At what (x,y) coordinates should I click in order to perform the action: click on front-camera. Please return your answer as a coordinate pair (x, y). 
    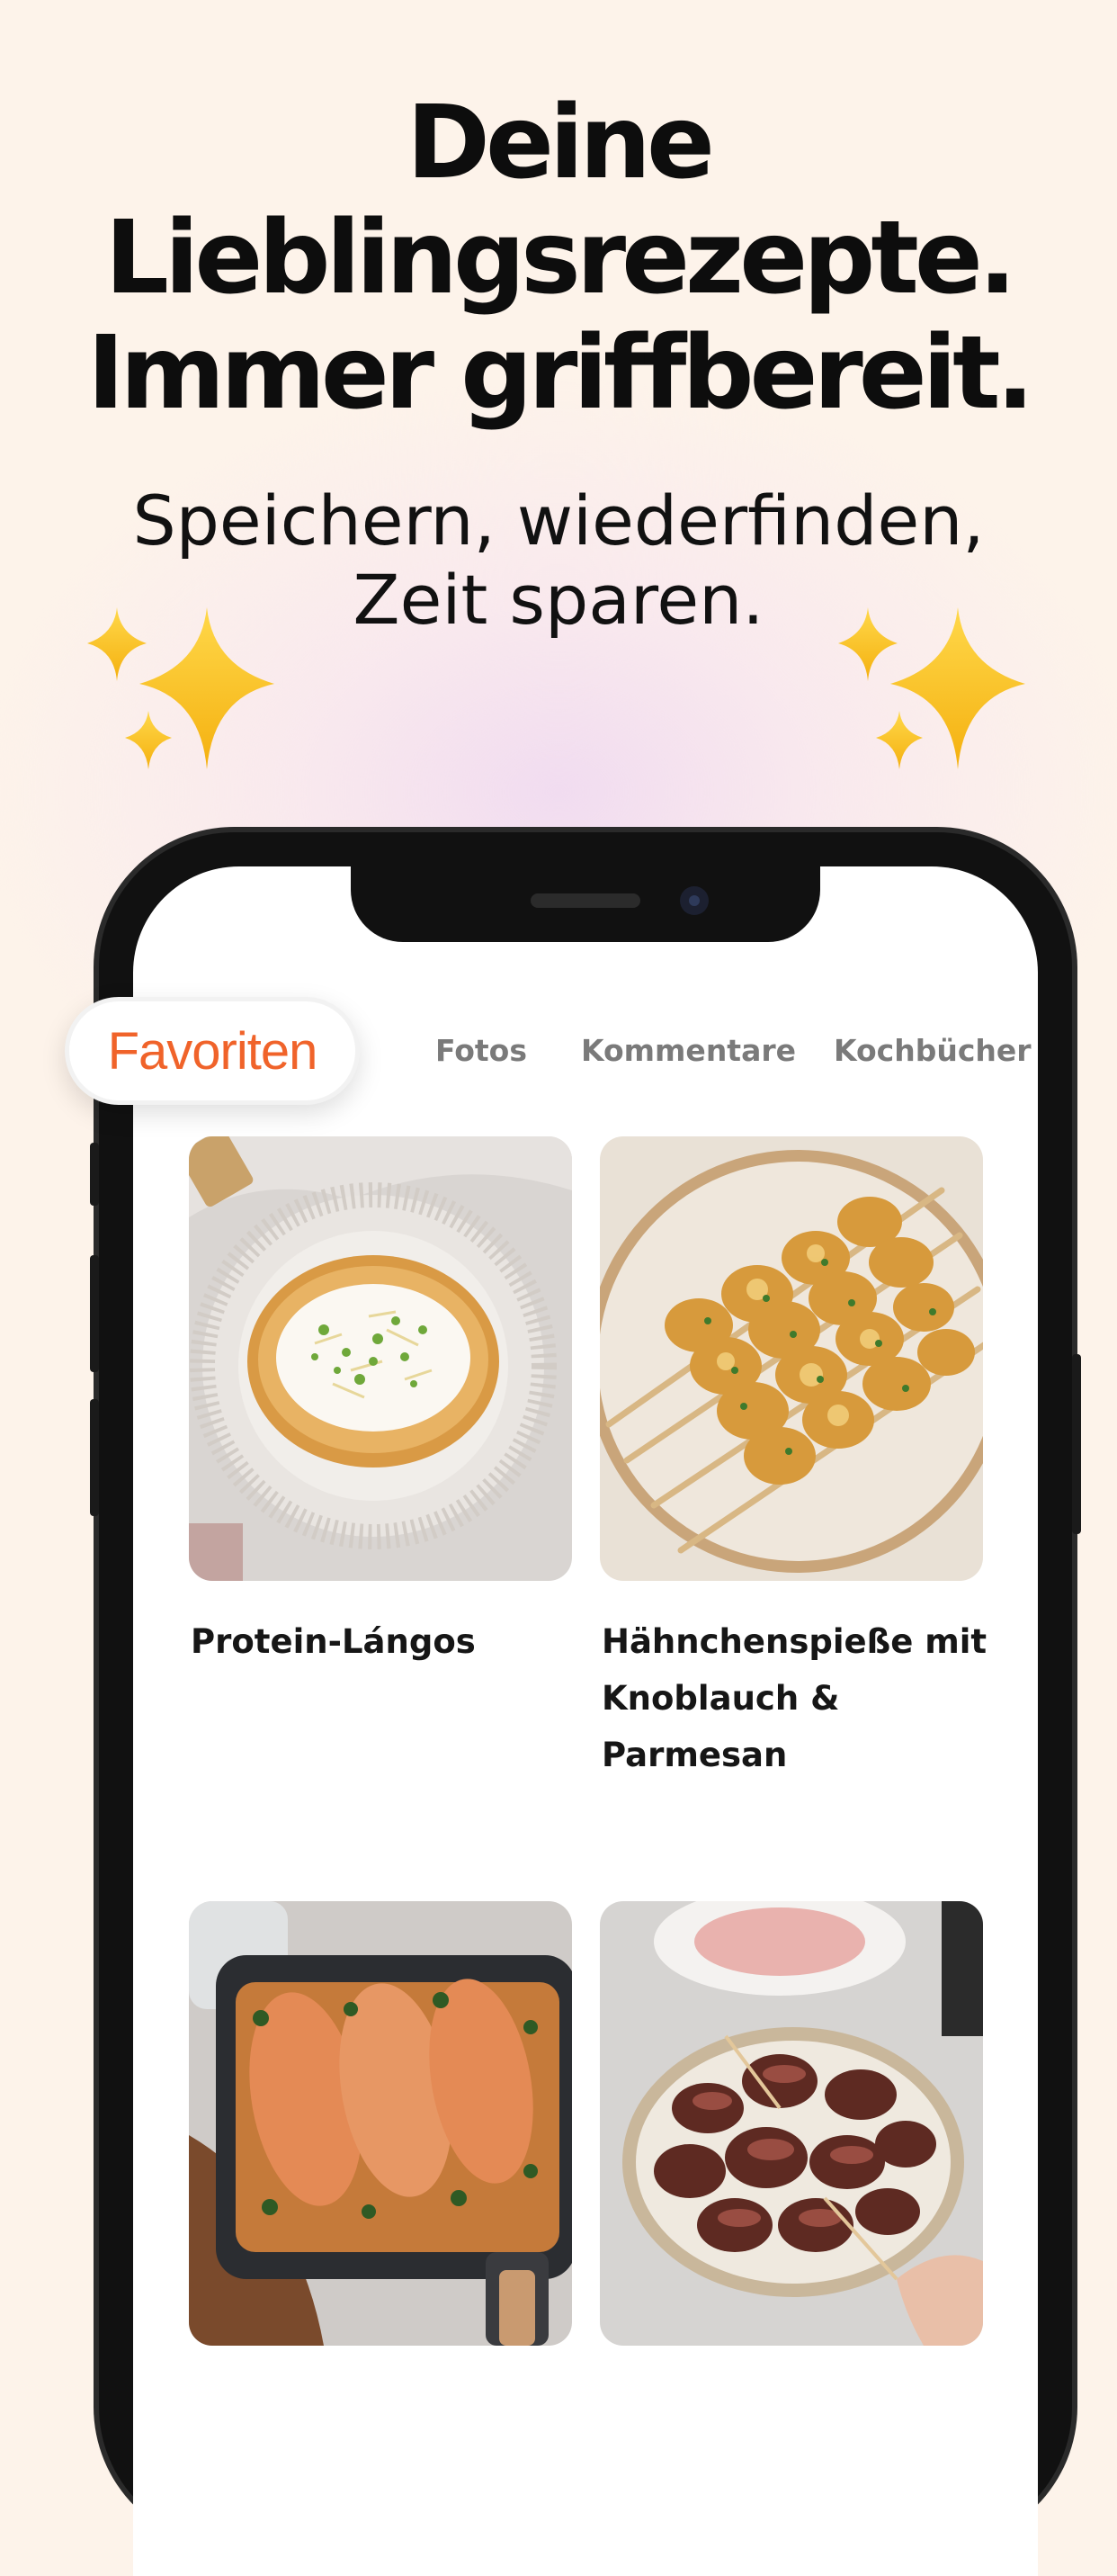
    Looking at the image, I should click on (694, 901).